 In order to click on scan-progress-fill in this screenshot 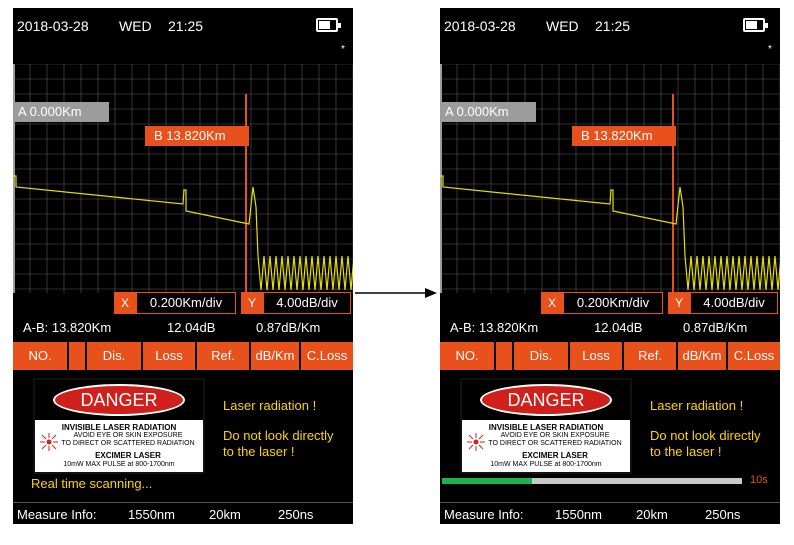, I will do `click(487, 481)`.